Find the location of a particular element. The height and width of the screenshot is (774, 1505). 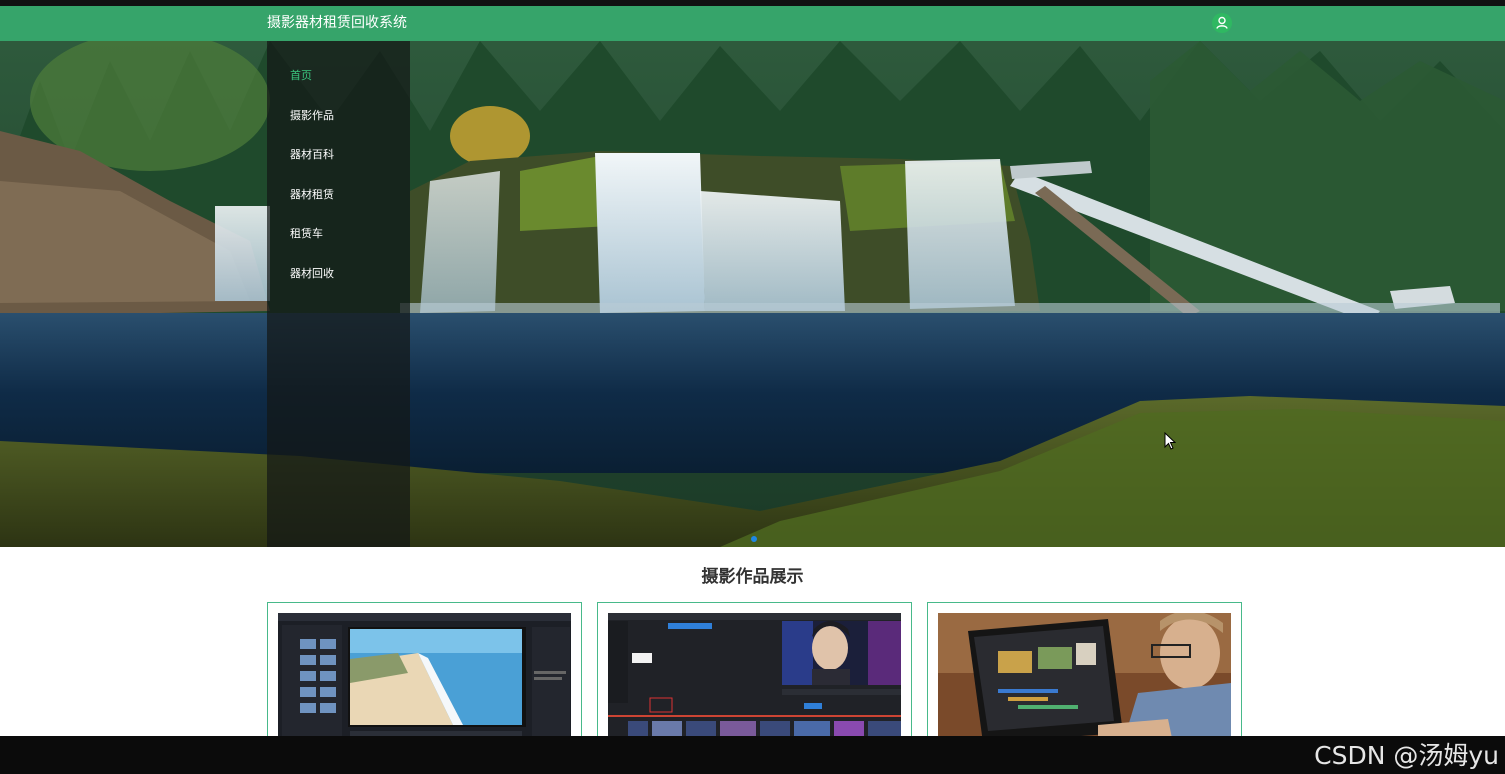

showcase-thumbnail-video-editor is located at coordinates (754, 678).